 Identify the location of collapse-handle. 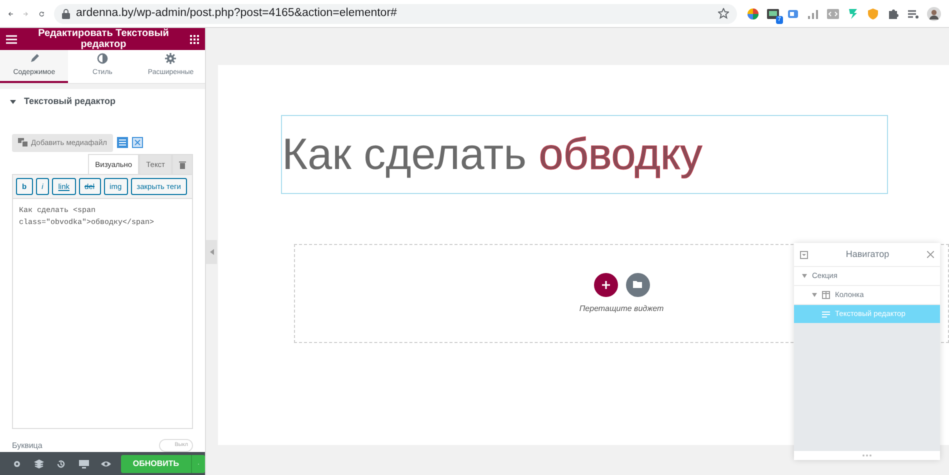
(211, 252).